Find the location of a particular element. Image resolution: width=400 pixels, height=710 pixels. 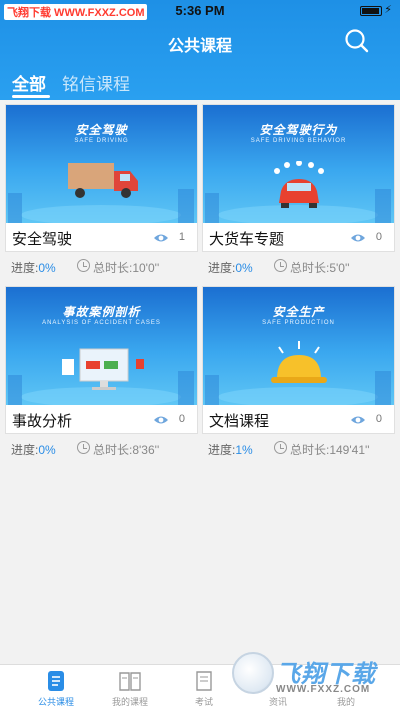

tabbar-label: 公共课程 is located at coordinates (55, 702).